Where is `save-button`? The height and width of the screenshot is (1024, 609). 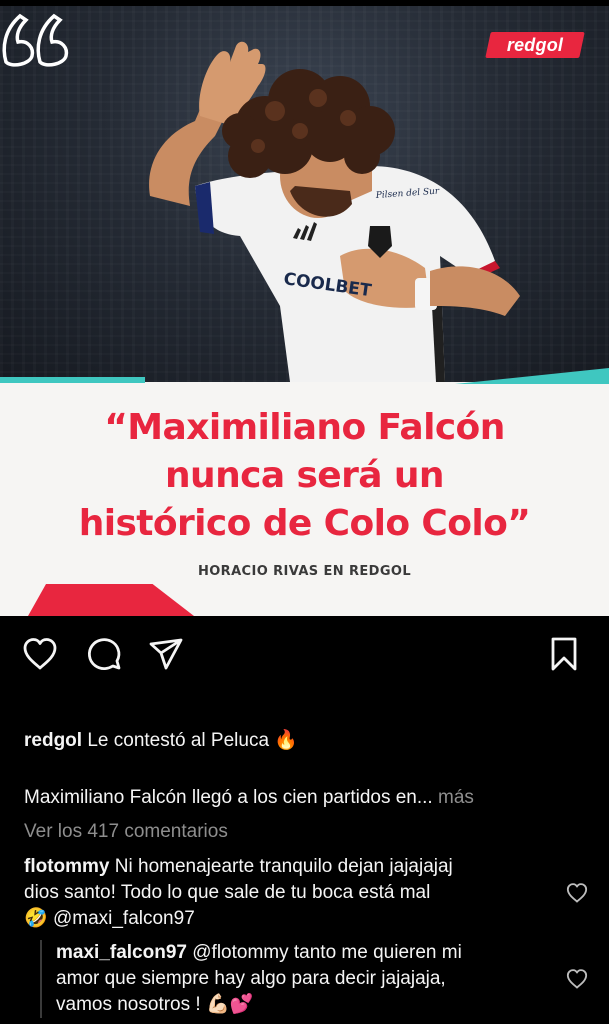
save-button is located at coordinates (564, 654).